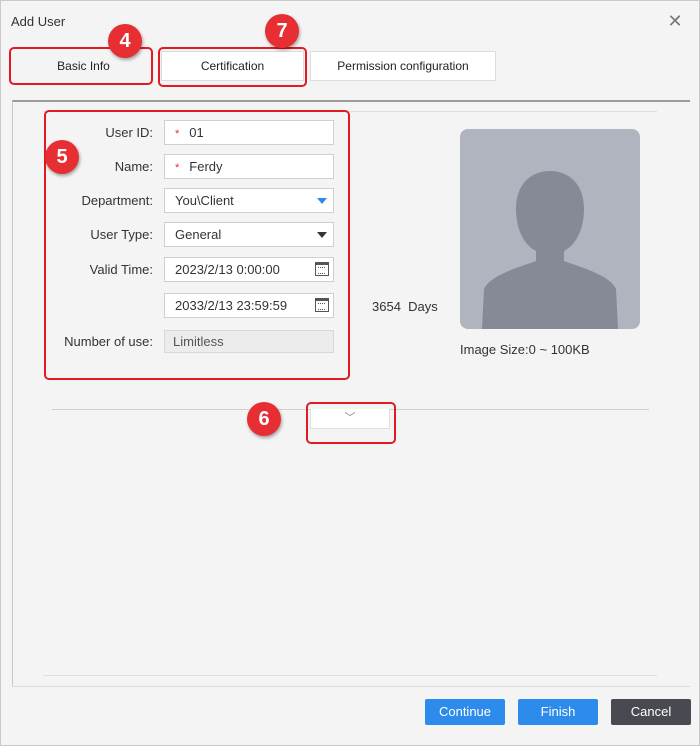  What do you see at coordinates (232, 67) in the screenshot?
I see `annotation-box-certification` at bounding box center [232, 67].